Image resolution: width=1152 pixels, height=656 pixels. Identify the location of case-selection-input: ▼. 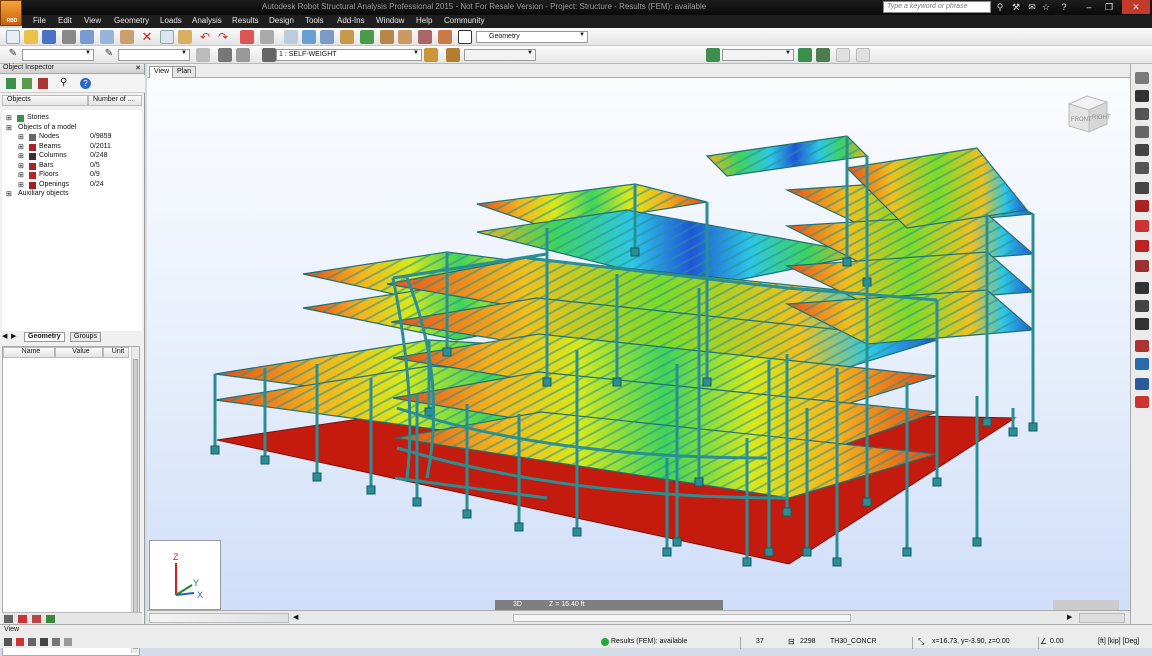
(154, 55).